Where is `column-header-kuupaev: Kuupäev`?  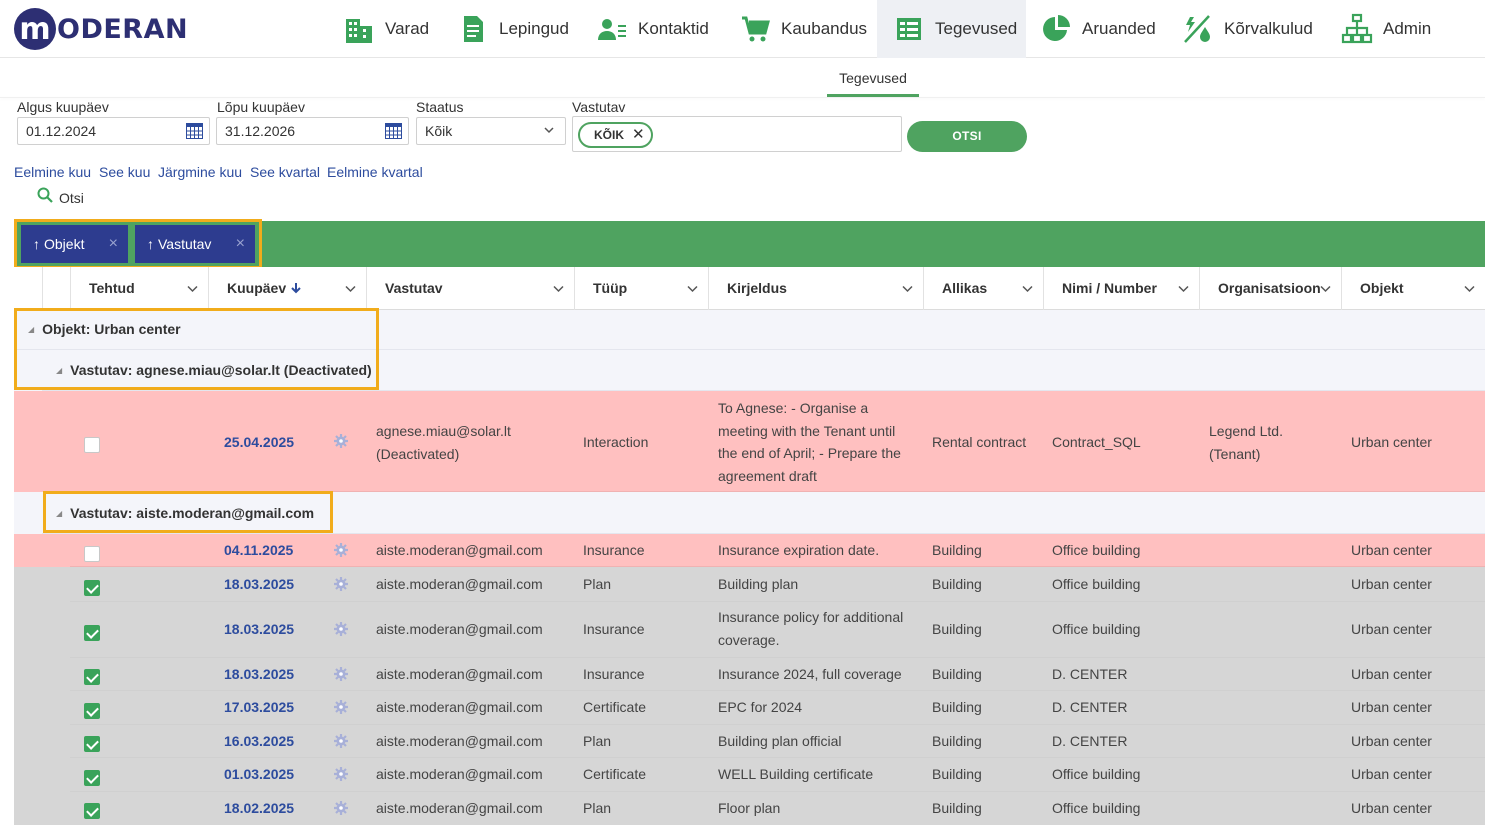 column-header-kuupaev: Kuupäev is located at coordinates (287, 288).